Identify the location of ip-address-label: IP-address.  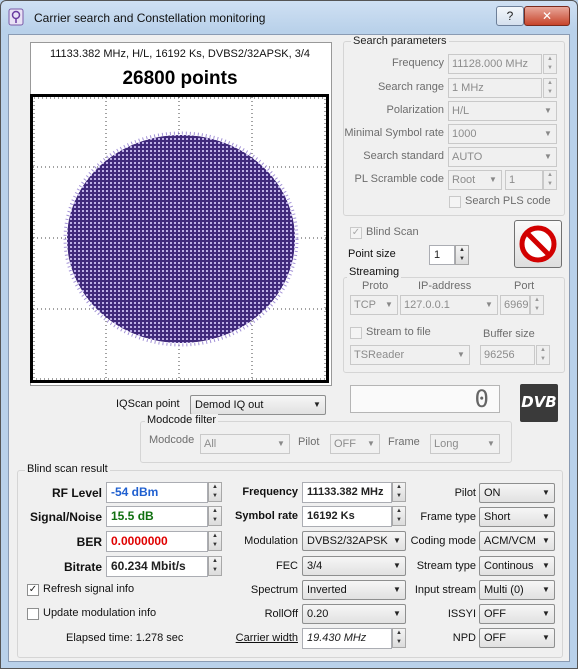
(445, 286).